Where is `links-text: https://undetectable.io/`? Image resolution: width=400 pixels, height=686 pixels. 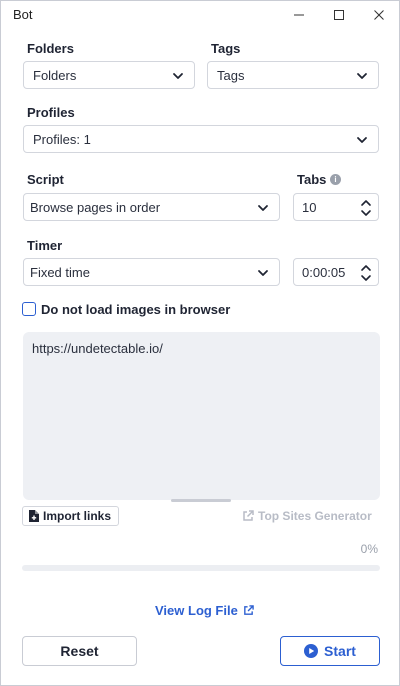
links-text: https://undetectable.io/ is located at coordinates (97, 348).